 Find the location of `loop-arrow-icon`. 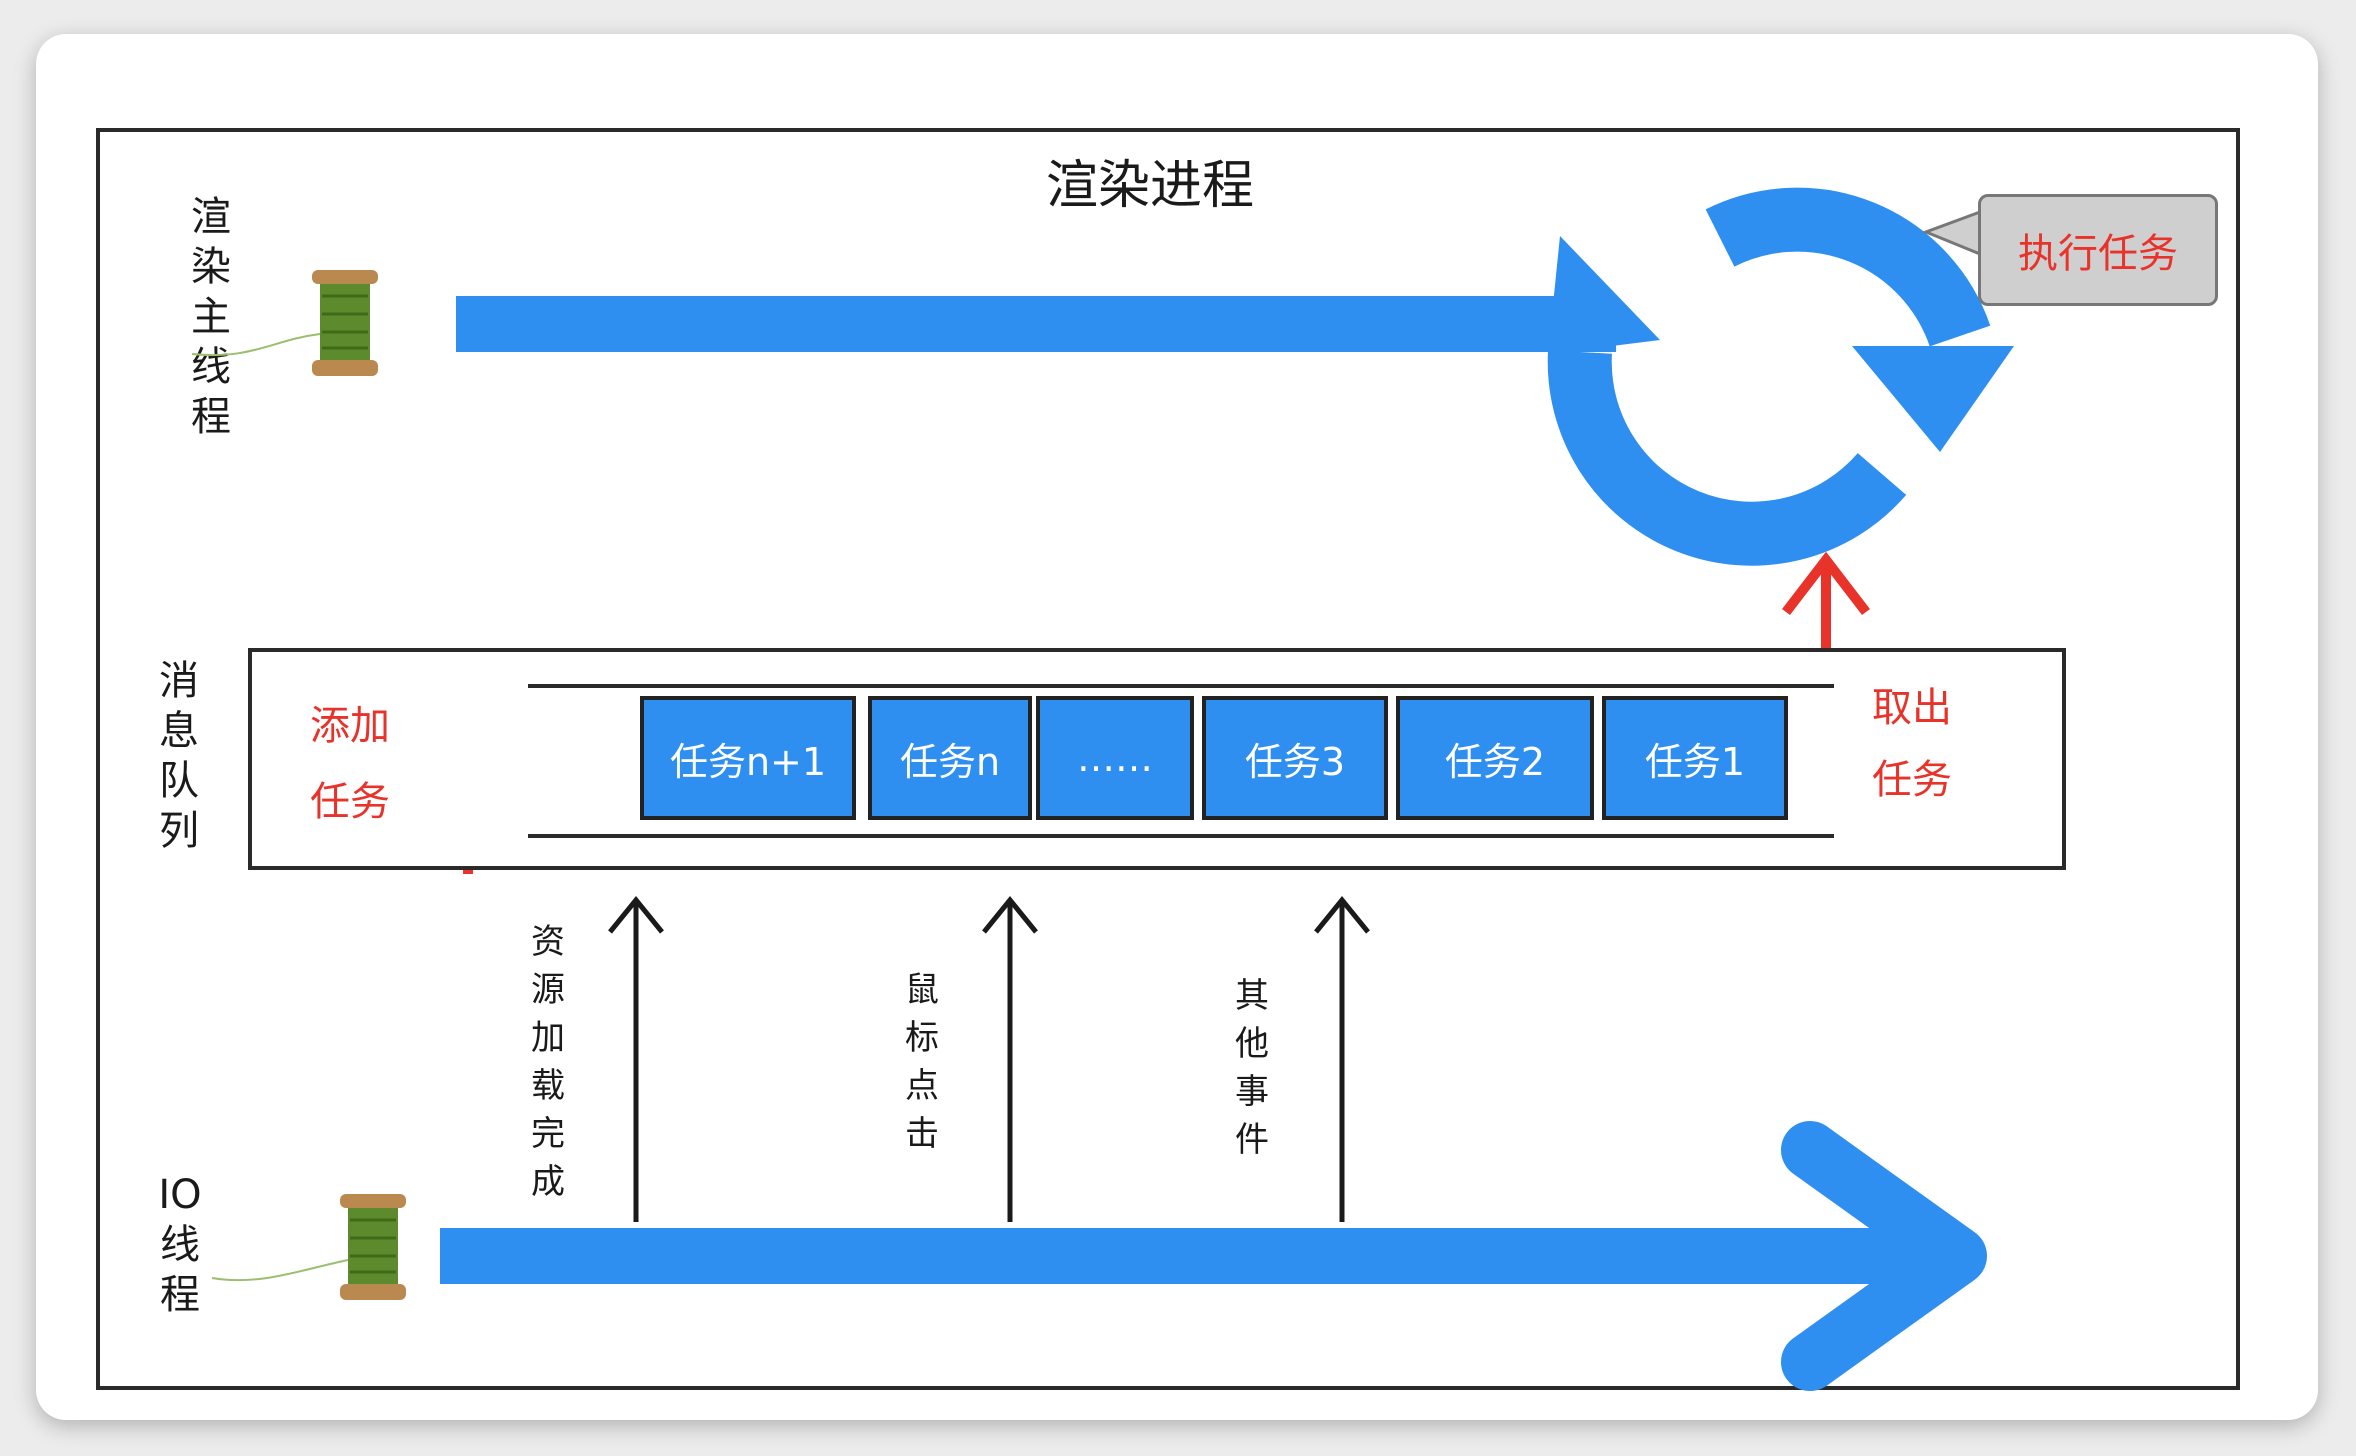

loop-arrow-icon is located at coordinates (1780, 376).